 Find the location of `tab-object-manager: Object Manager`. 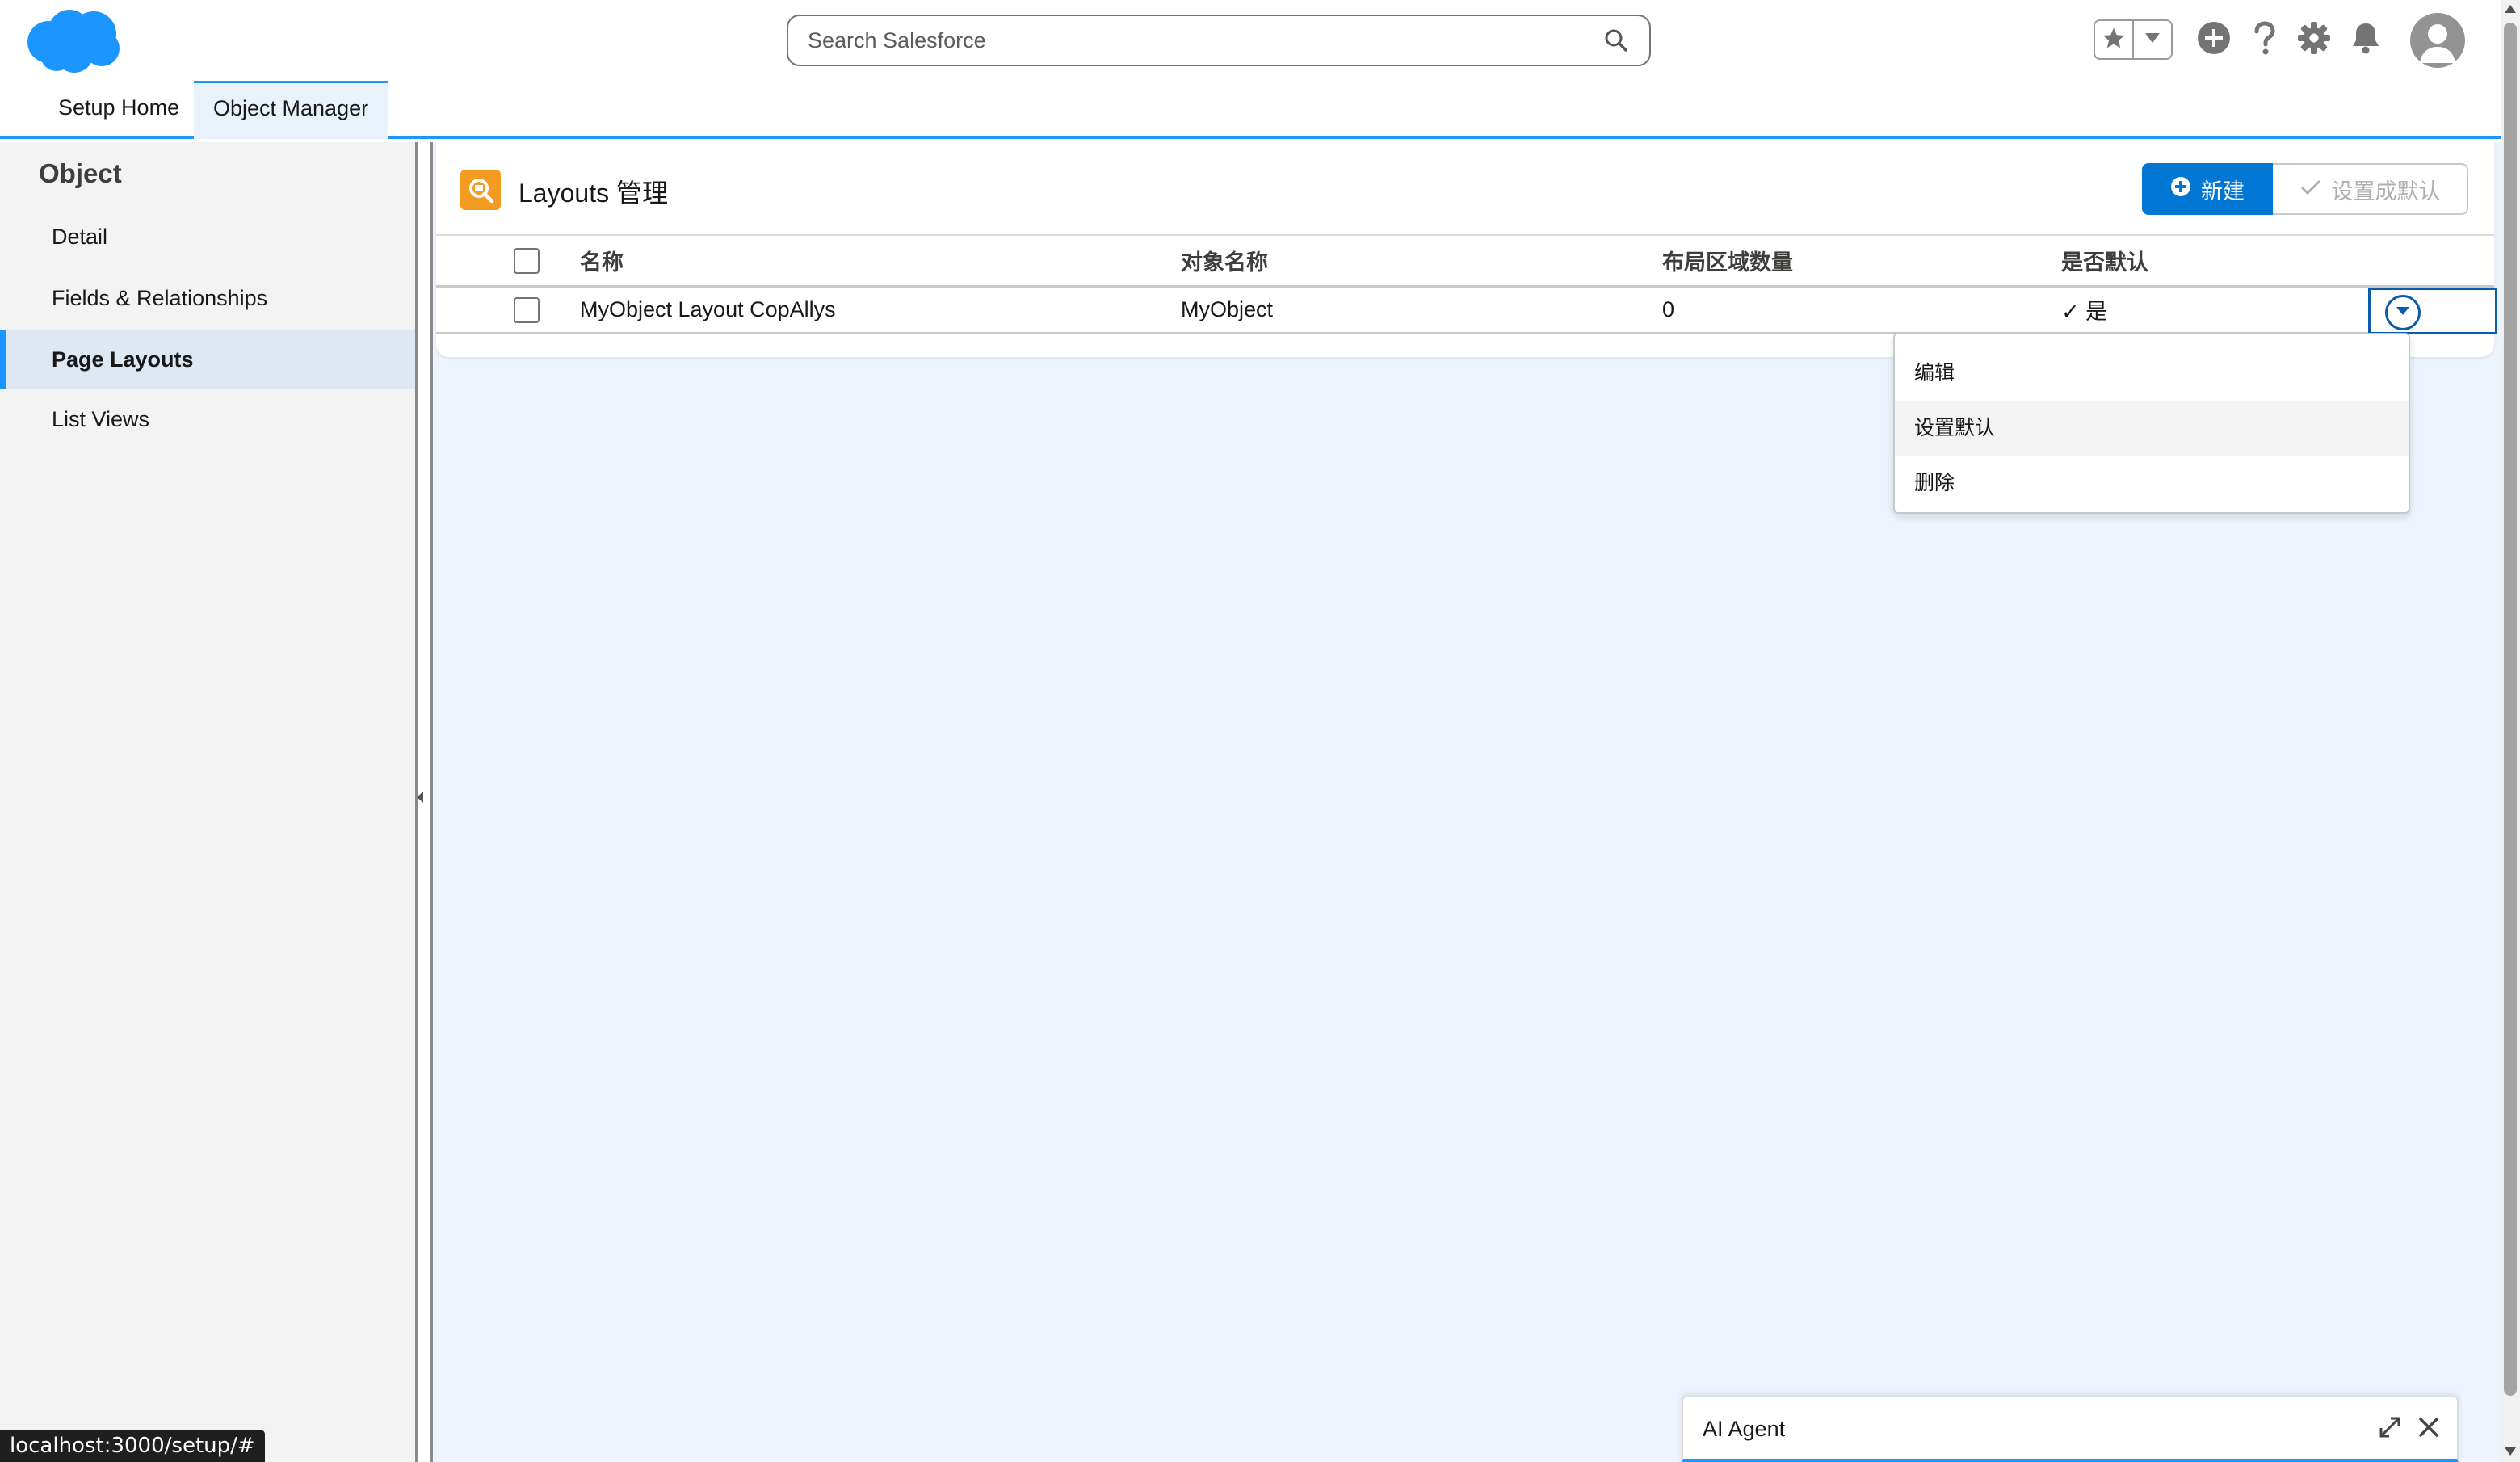

tab-object-manager: Object Manager is located at coordinates (291, 110).